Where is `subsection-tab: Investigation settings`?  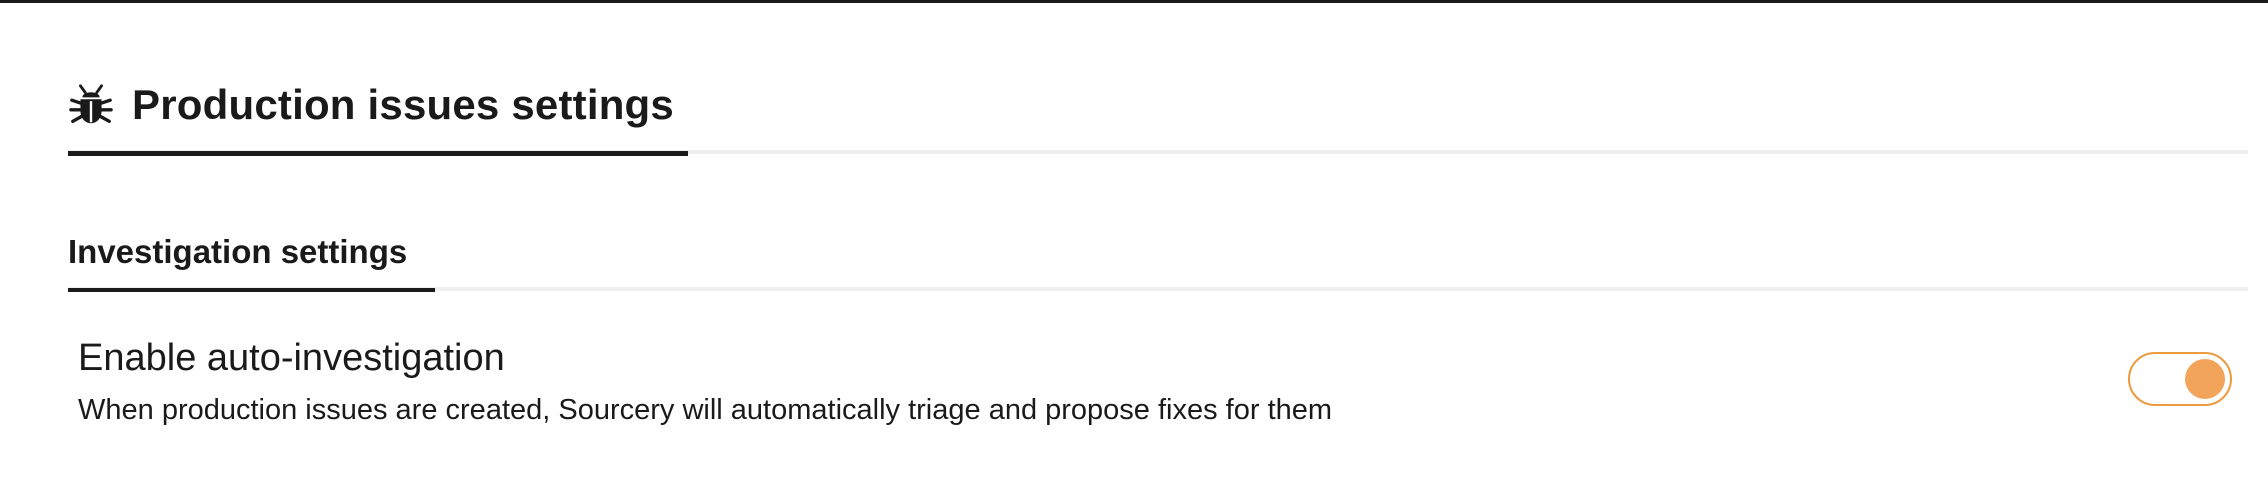 subsection-tab: Investigation settings is located at coordinates (251, 259).